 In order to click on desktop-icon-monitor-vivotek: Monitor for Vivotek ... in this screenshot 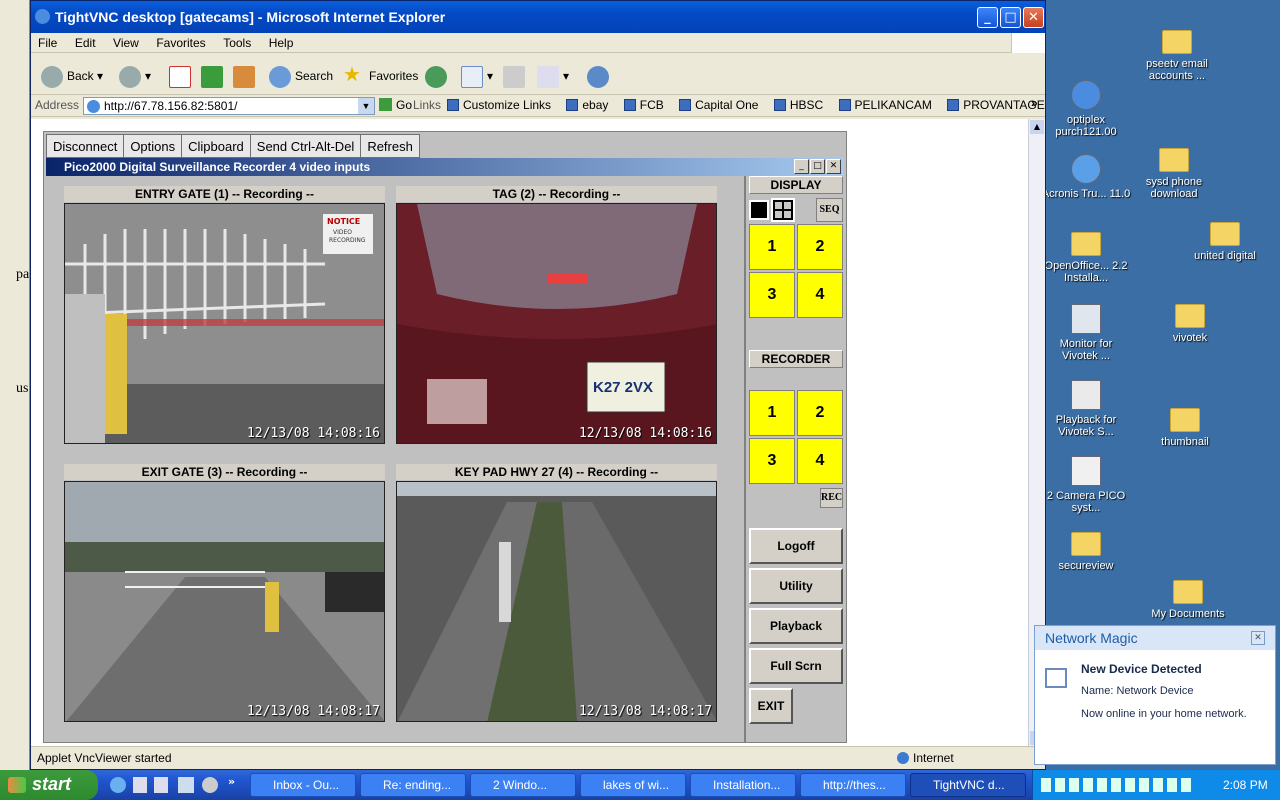, I will do `click(1086, 333)`.